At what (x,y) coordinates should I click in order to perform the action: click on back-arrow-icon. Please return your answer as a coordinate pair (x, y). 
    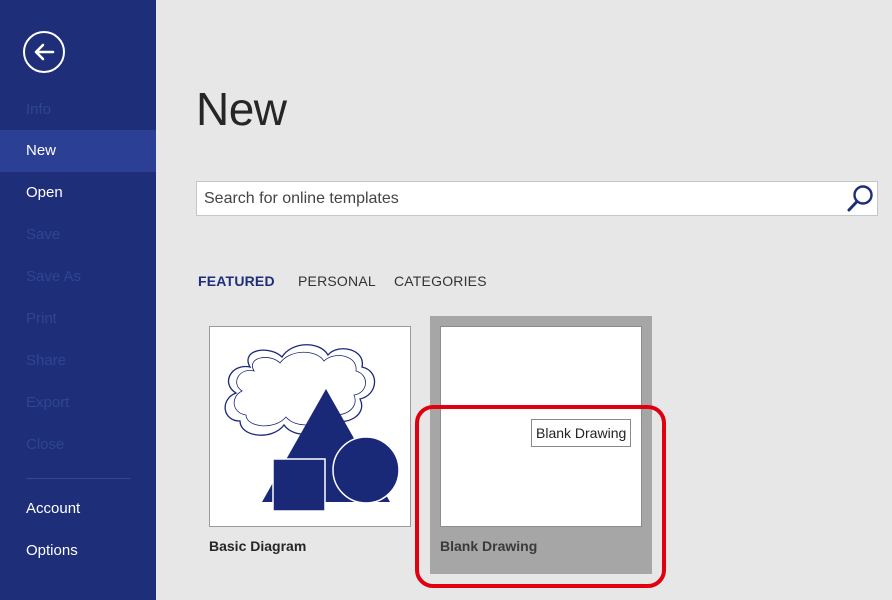
    Looking at the image, I should click on (44, 52).